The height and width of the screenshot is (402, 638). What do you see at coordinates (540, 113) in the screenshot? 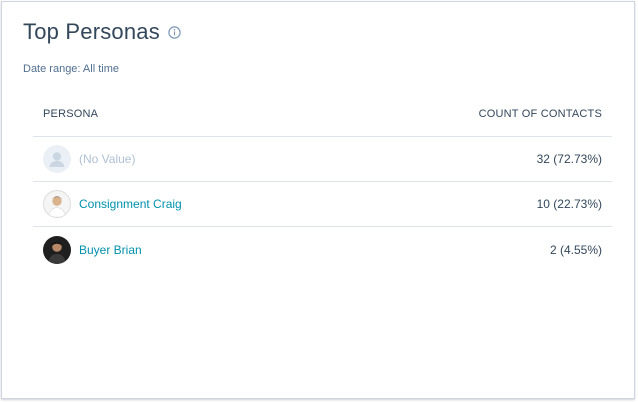
I see `column-header-count: COUNT OF CONTACTS` at bounding box center [540, 113].